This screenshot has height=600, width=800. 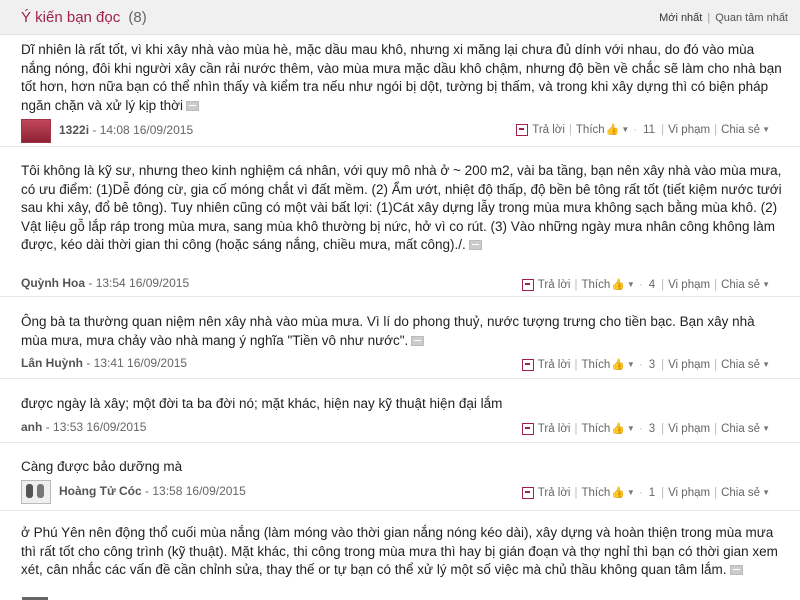 I want to click on comment-meta: anh - 13:53 16/09/2015, so click(x=83, y=427).